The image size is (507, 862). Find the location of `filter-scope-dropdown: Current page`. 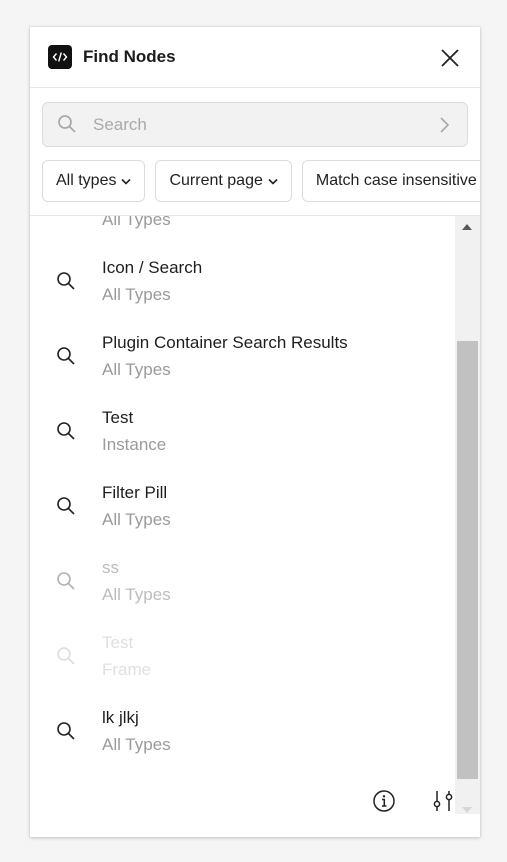

filter-scope-dropdown: Current page is located at coordinates (223, 181).